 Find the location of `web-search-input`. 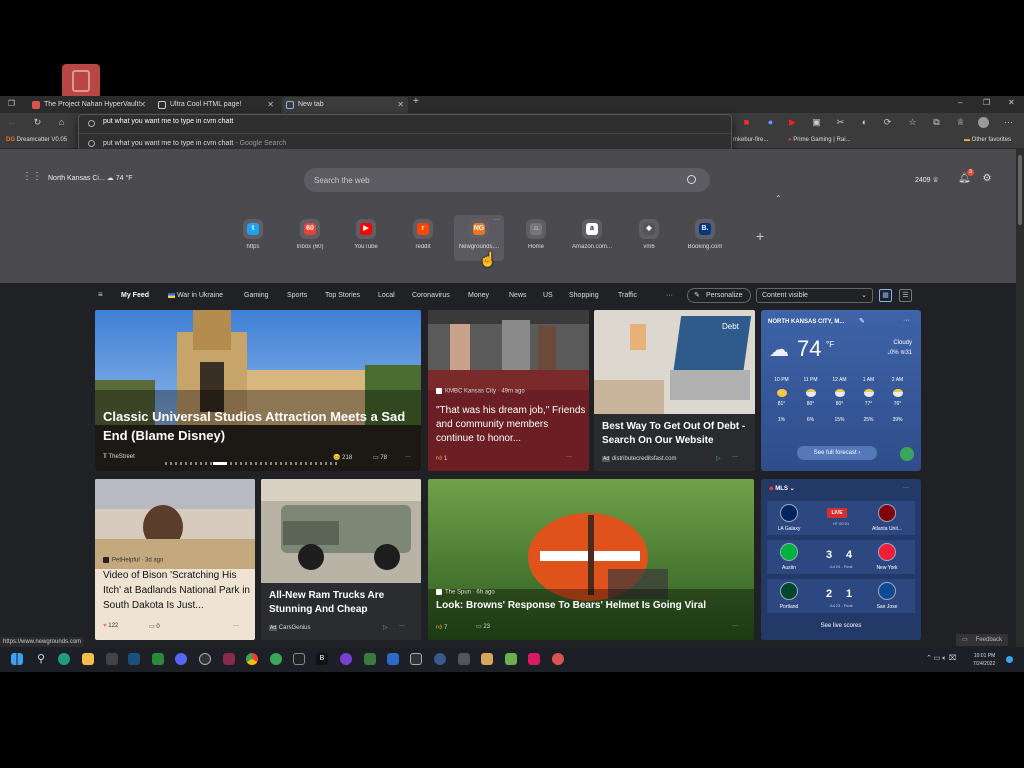

web-search-input is located at coordinates (494, 180).